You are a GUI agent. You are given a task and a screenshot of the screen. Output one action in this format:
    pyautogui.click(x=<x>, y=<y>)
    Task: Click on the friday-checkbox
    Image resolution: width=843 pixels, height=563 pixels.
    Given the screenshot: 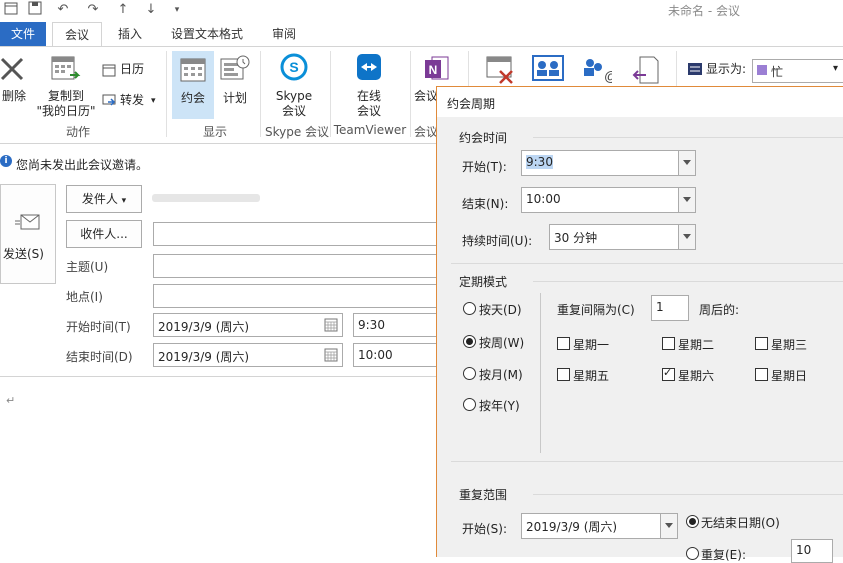 What is the action you would take?
    pyautogui.click(x=563, y=374)
    